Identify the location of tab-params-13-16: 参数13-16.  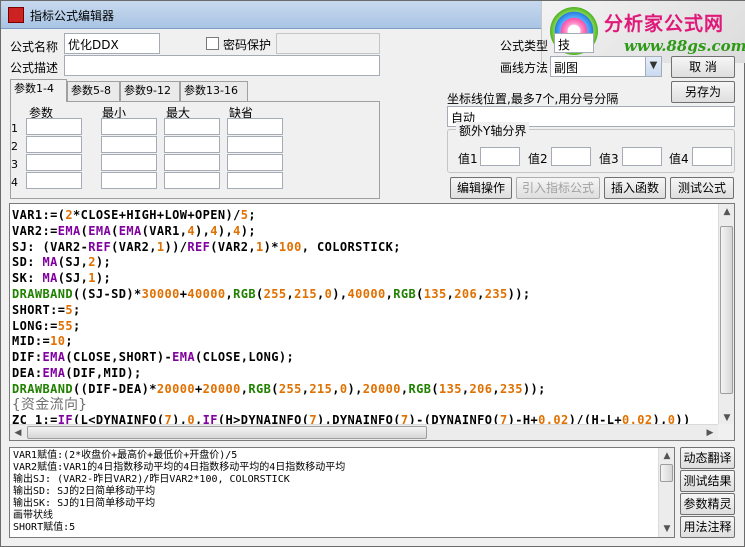
(214, 91).